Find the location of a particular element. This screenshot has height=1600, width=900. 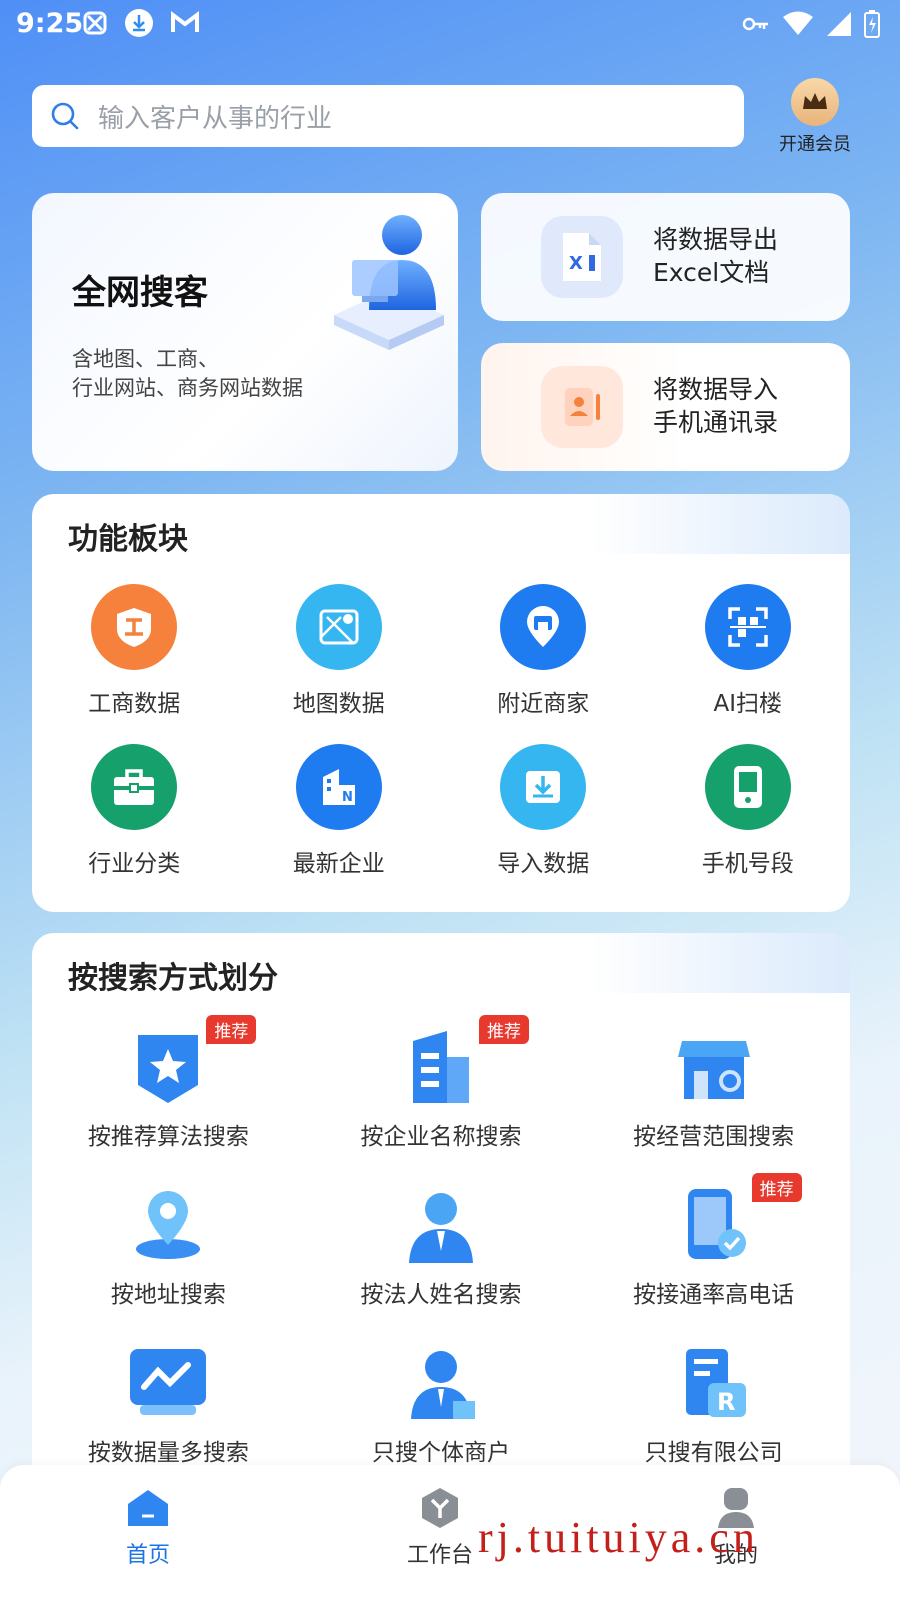

watermark: rj.tuituiya.cn is located at coordinates (618, 1537).